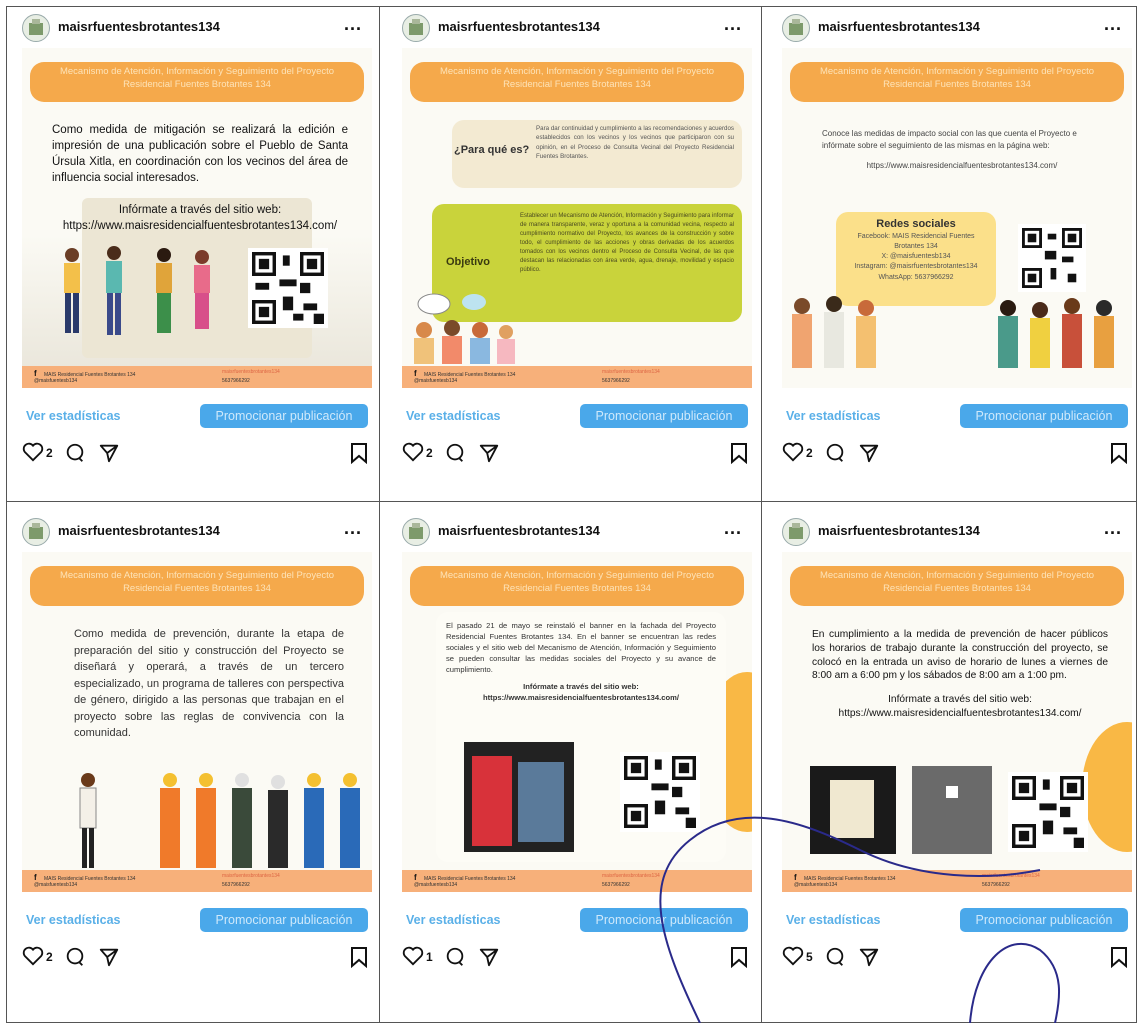  Describe the element at coordinates (200, 210) in the screenshot. I see `info-label: Infórmate a través del sitio web:` at that location.